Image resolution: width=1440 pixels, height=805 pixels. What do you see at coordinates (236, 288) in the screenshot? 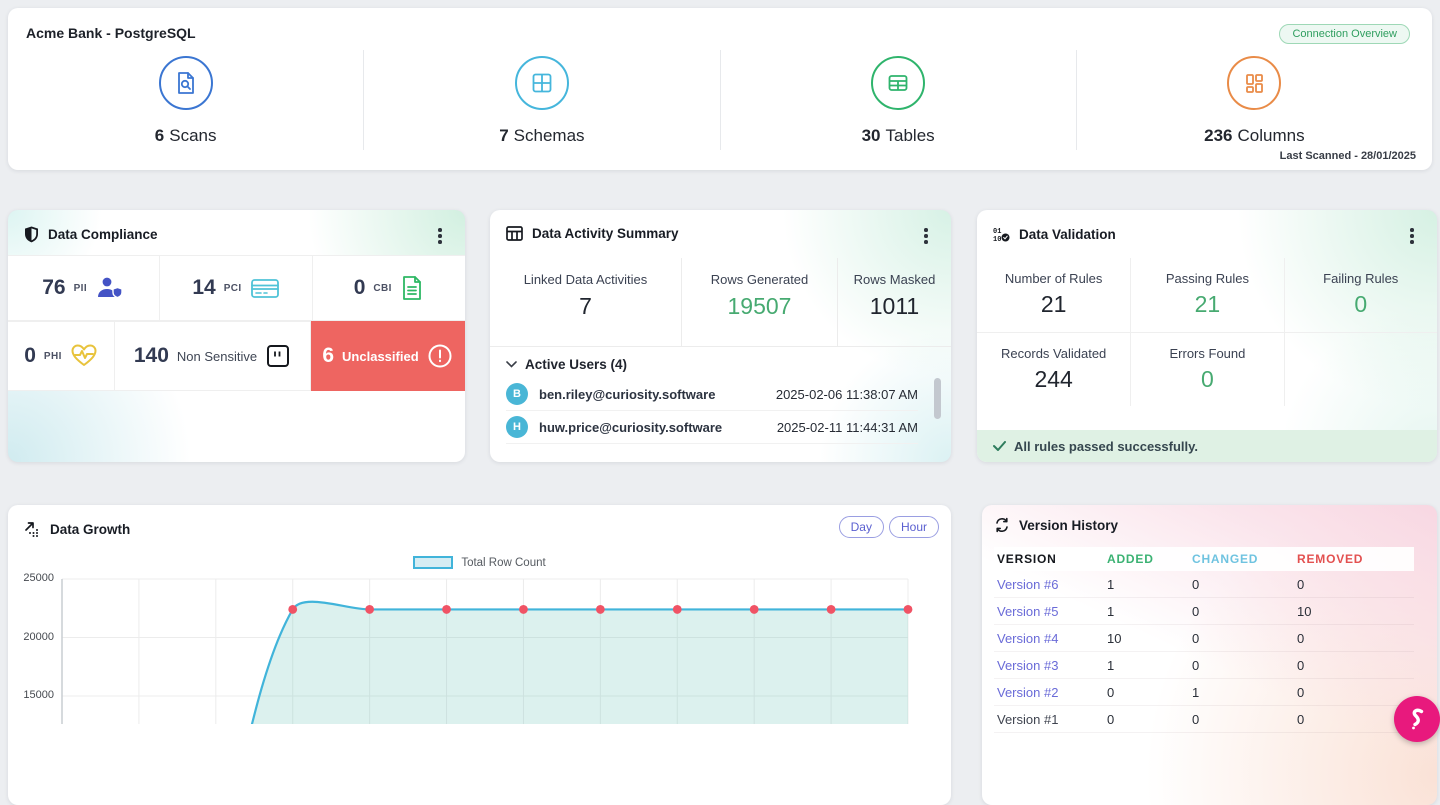
I see `compliance-cell-pci: 14 PCI` at bounding box center [236, 288].